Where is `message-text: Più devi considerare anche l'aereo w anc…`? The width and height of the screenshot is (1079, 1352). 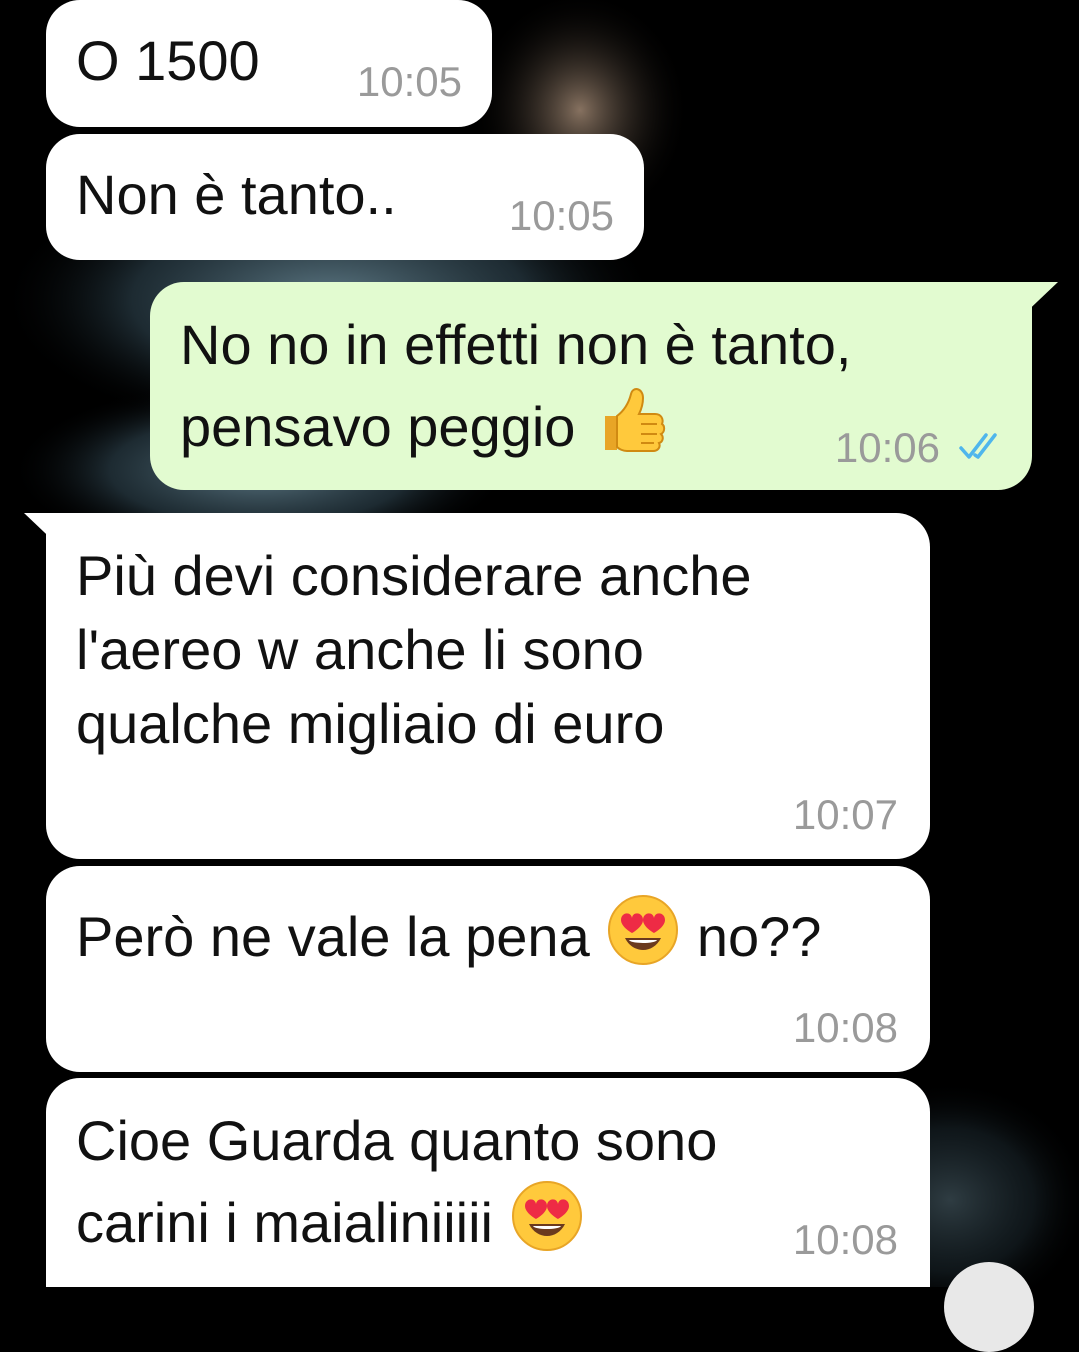 message-text: Più devi considerare anche l'aereo w anc… is located at coordinates (414, 649).